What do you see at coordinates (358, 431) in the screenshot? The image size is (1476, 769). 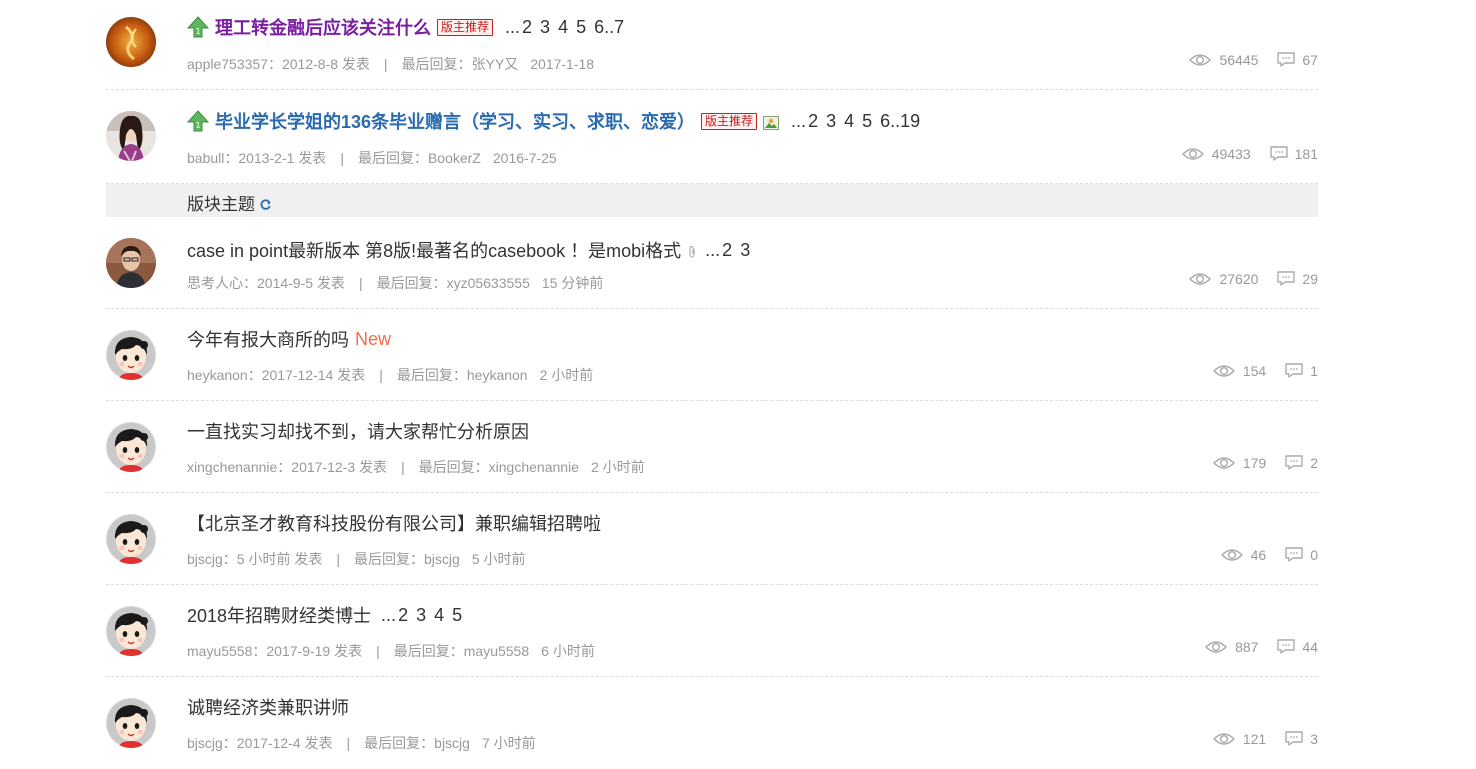 I see `thread-title-link: 一直找实习却找不到，请大家帮忙分析原因` at bounding box center [358, 431].